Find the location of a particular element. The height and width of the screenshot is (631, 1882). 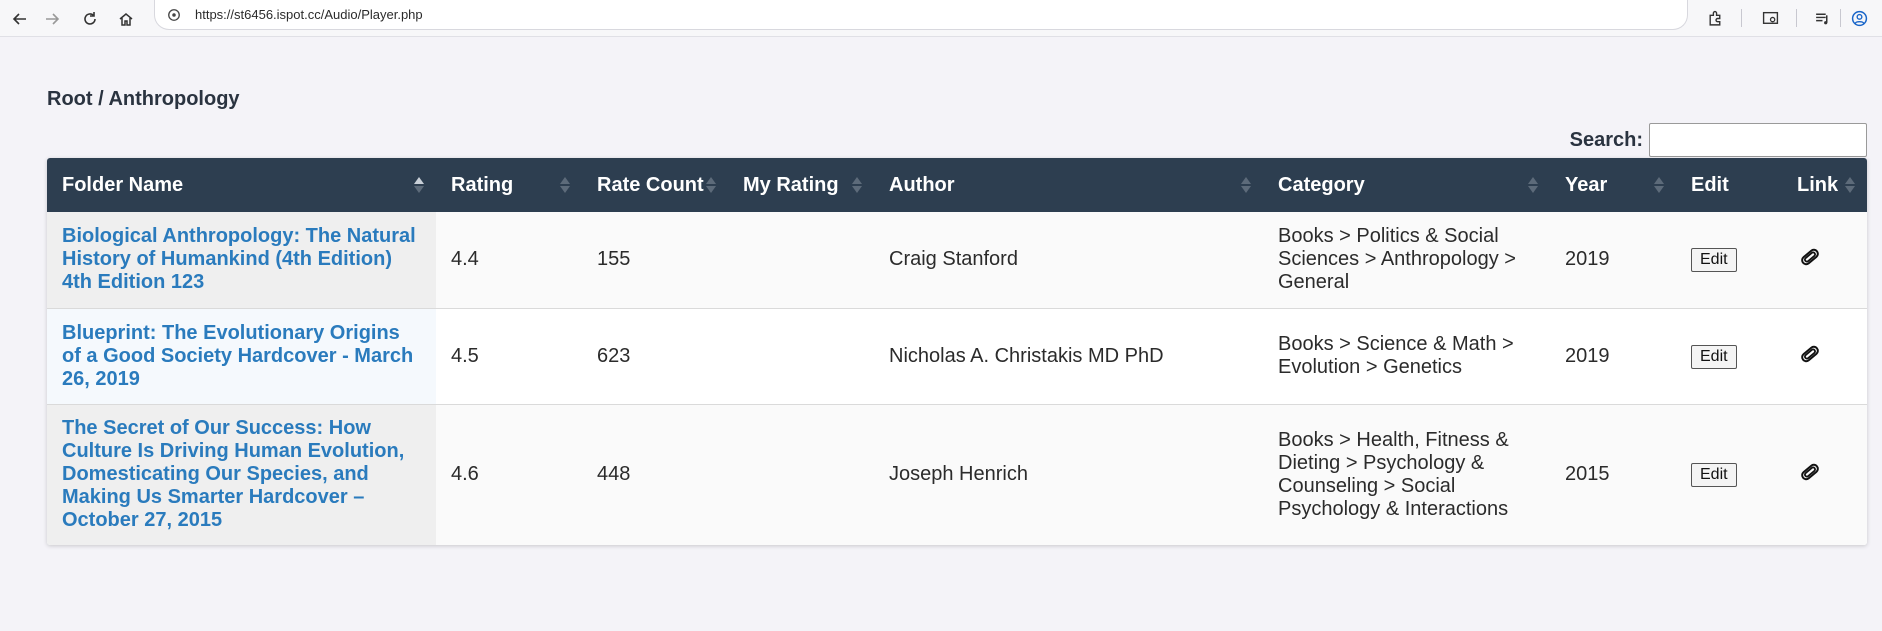

profile-button is located at coordinates (1859, 18).